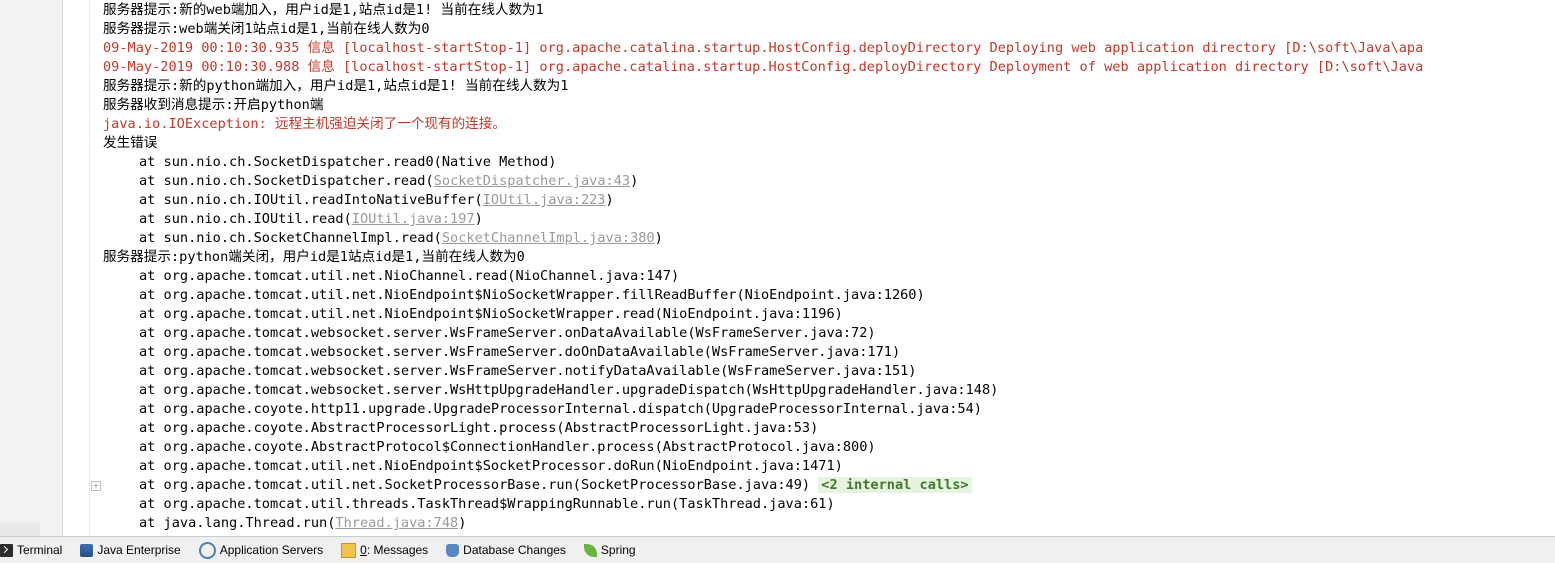  I want to click on spring-tab: Spring, so click(612, 550).